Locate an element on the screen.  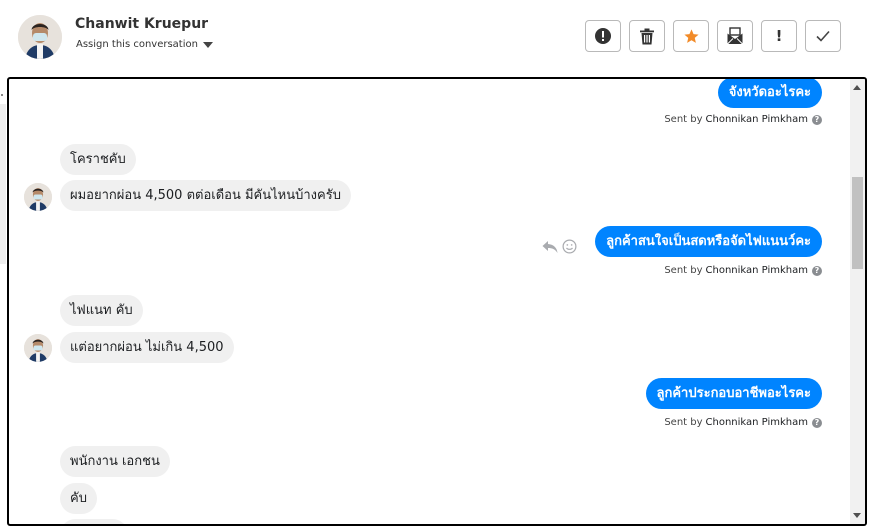
incoming-message-bubble-partial is located at coordinates (94, 521).